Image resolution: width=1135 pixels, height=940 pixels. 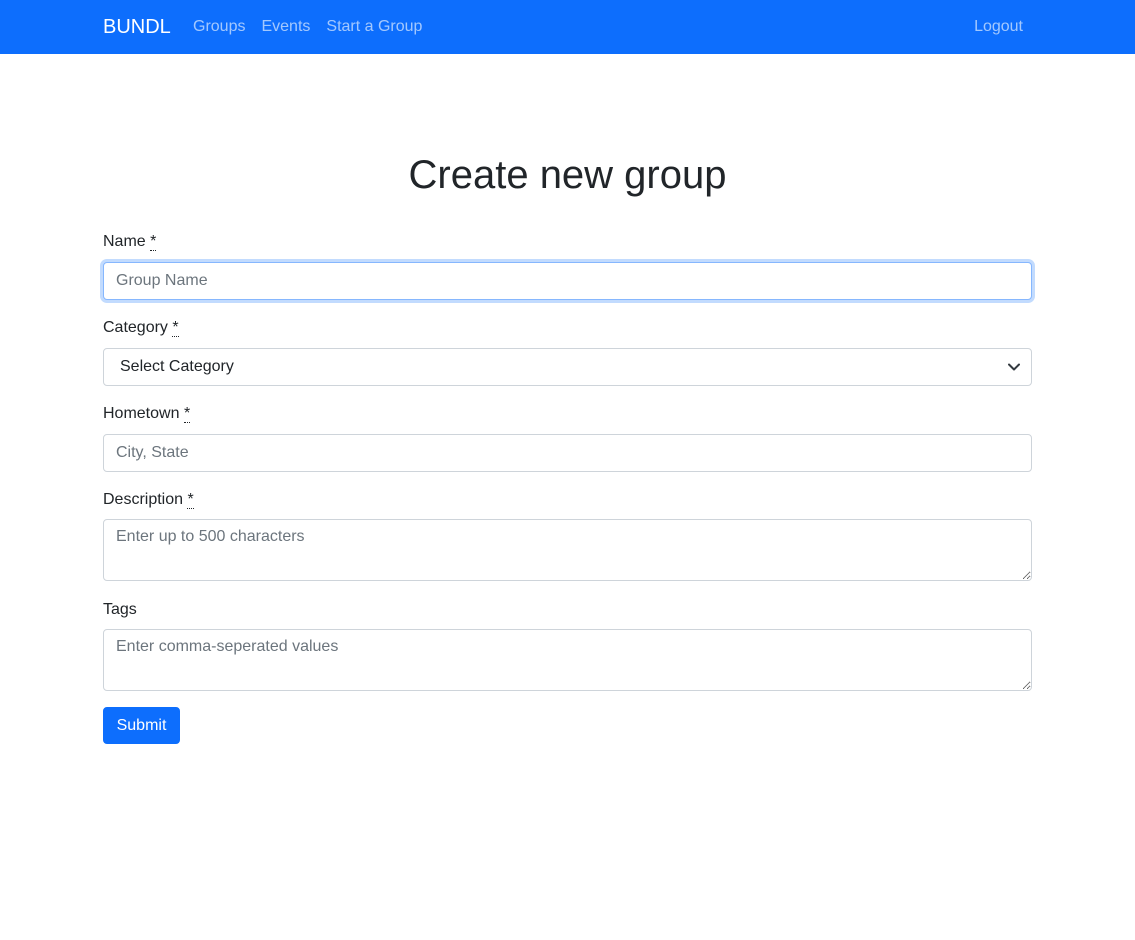 I want to click on group-name-input, so click(x=567, y=281).